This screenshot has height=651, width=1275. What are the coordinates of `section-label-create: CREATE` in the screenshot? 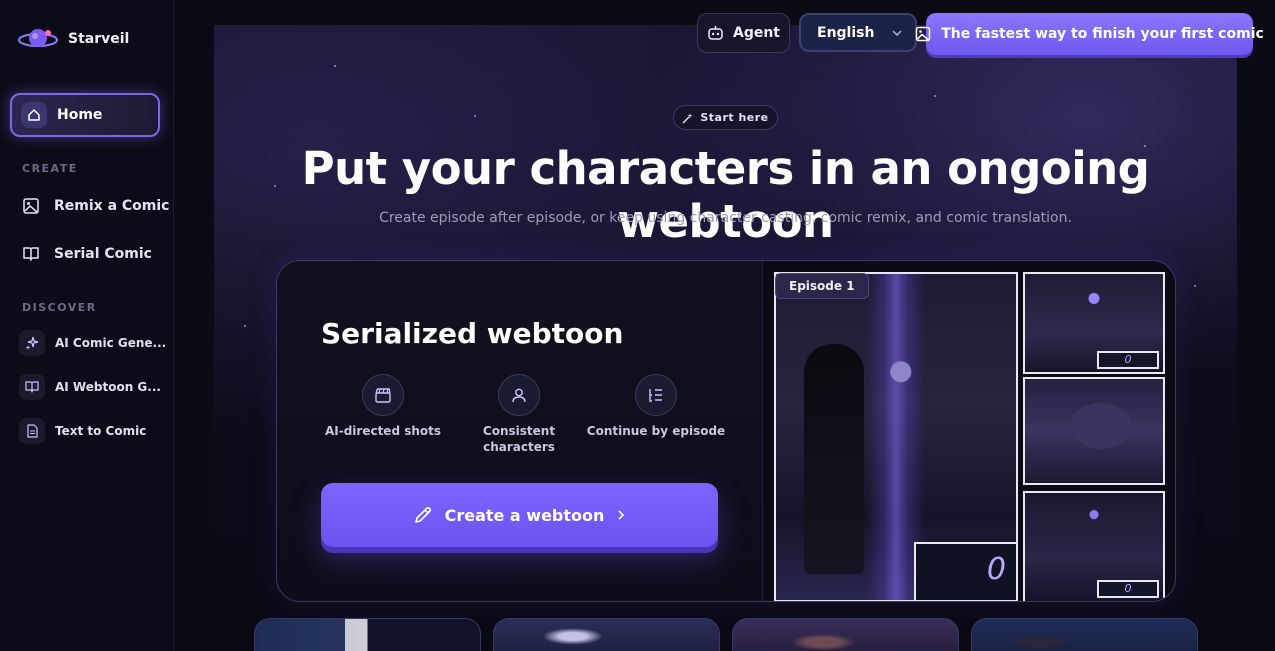 It's located at (50, 168).